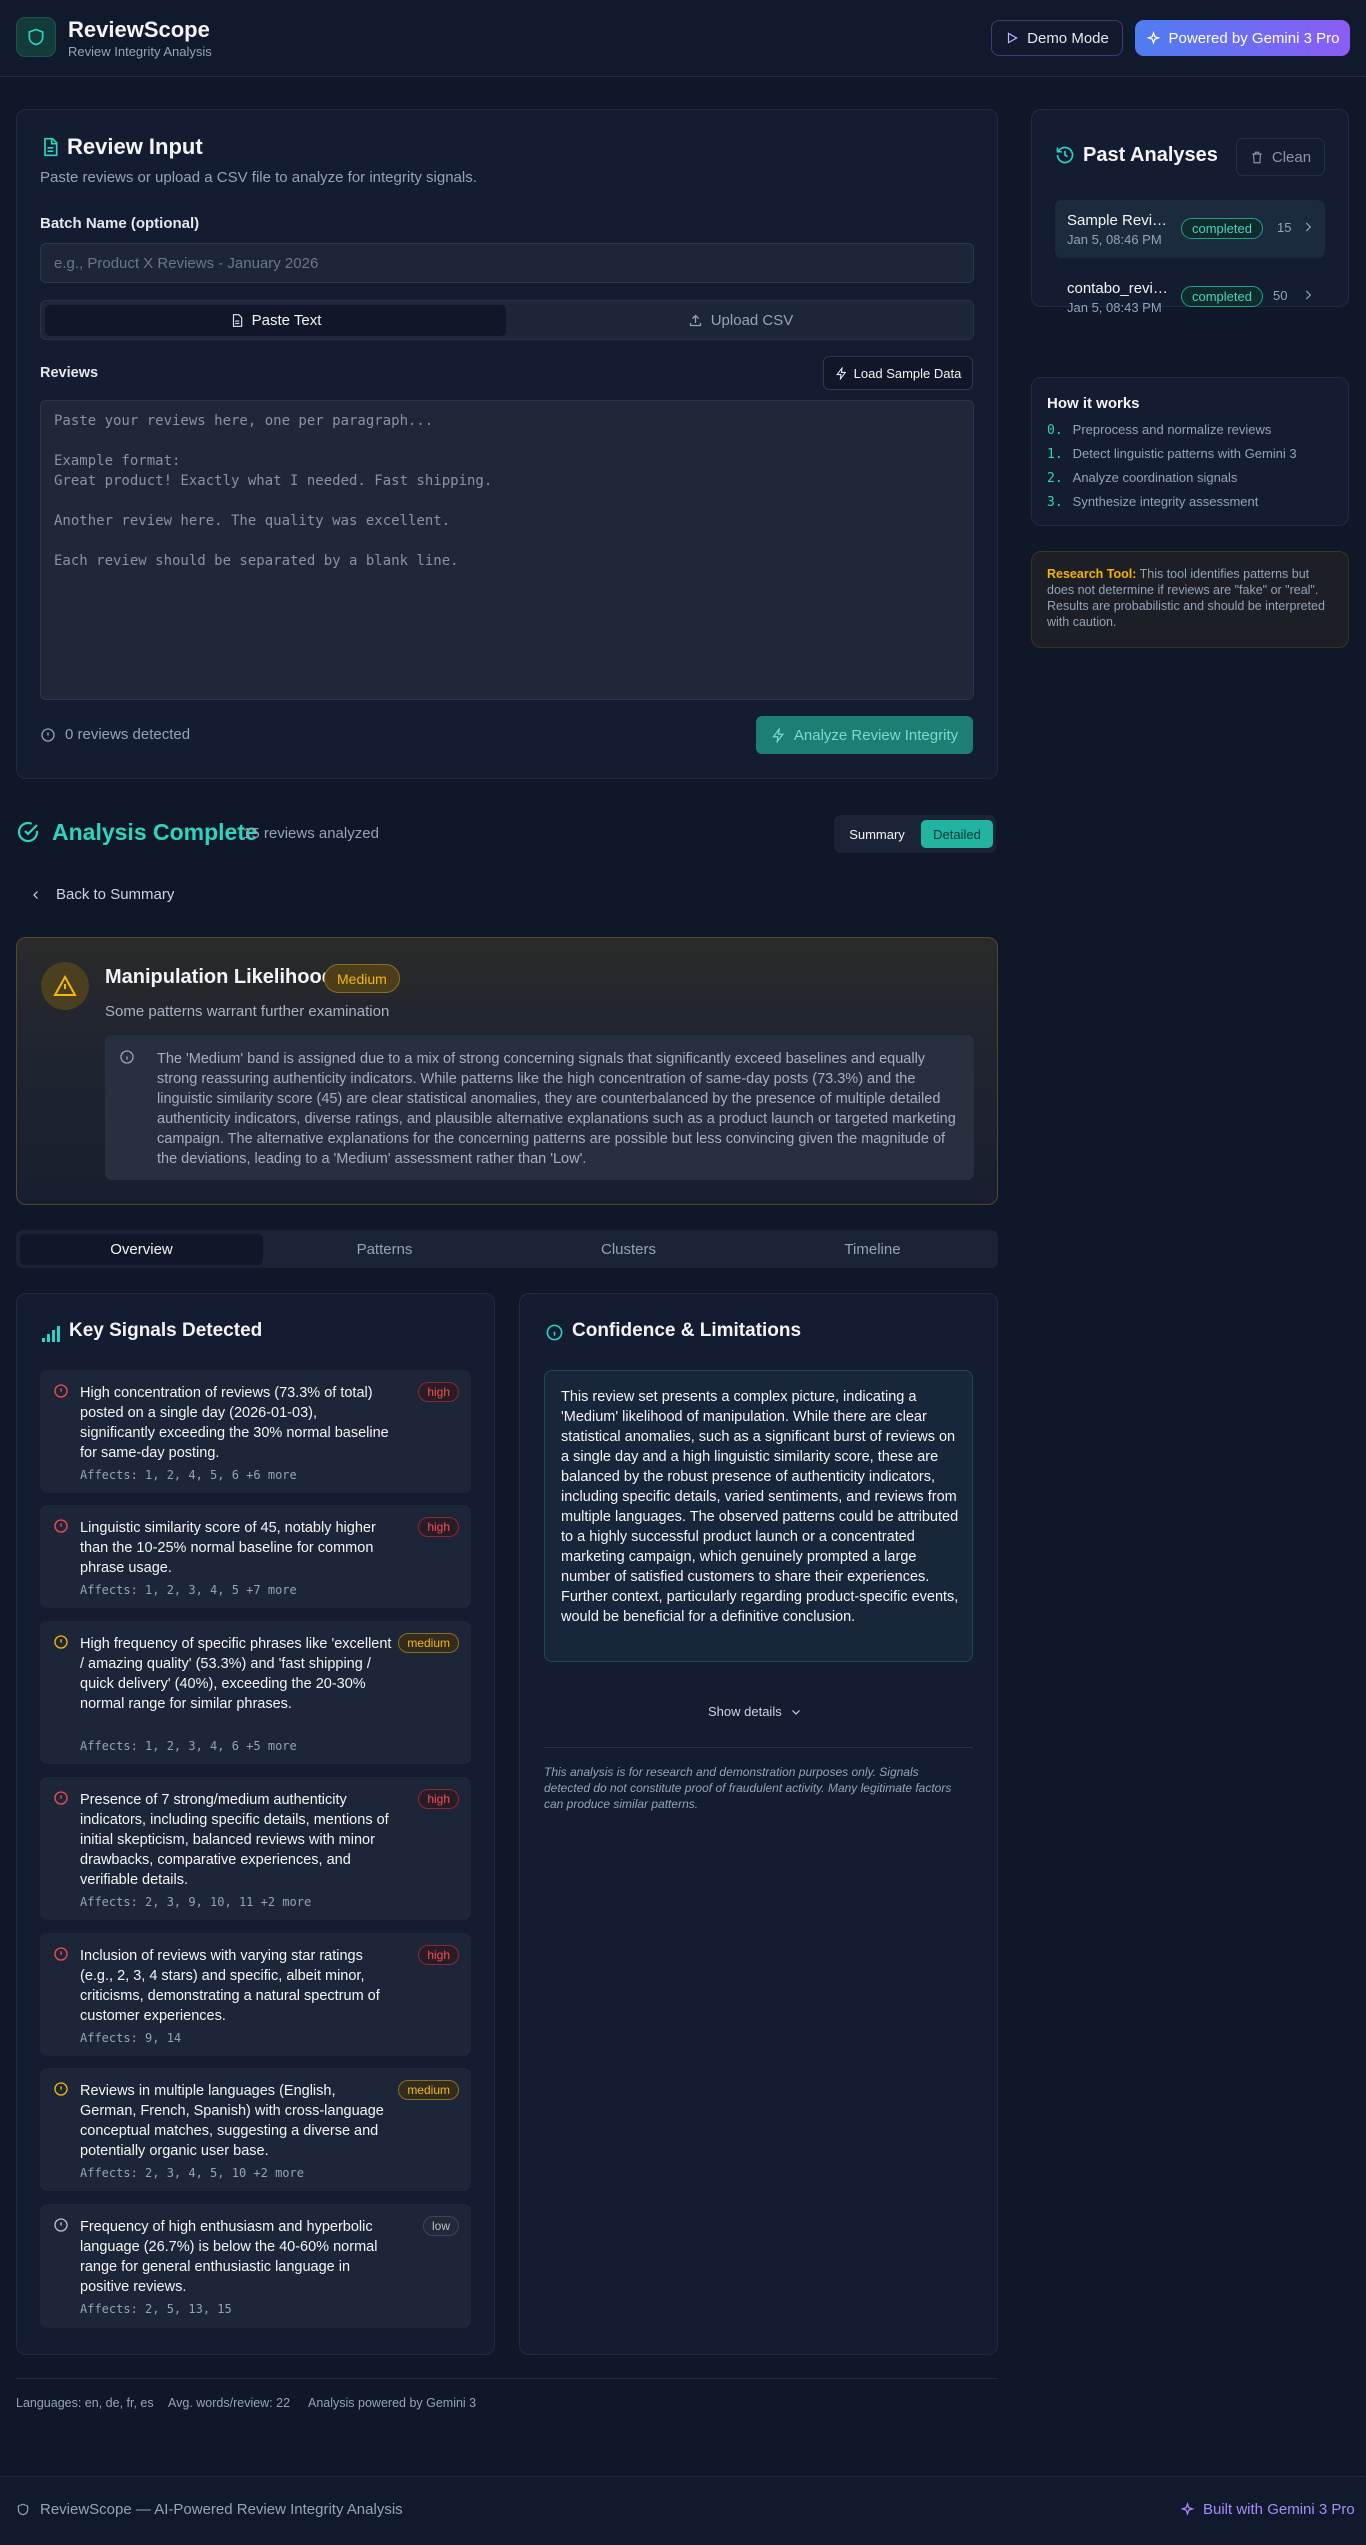 This screenshot has height=2545, width=1366. I want to click on back-to-summary-link: Back to Summary, so click(102, 894).